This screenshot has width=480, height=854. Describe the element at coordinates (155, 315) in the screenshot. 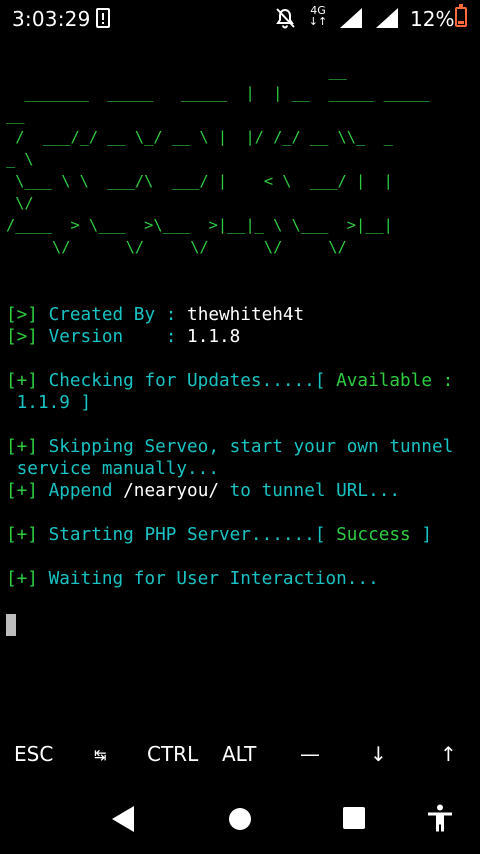

I see `created-by-line: [>] Created By : thewhiteh4t` at that location.